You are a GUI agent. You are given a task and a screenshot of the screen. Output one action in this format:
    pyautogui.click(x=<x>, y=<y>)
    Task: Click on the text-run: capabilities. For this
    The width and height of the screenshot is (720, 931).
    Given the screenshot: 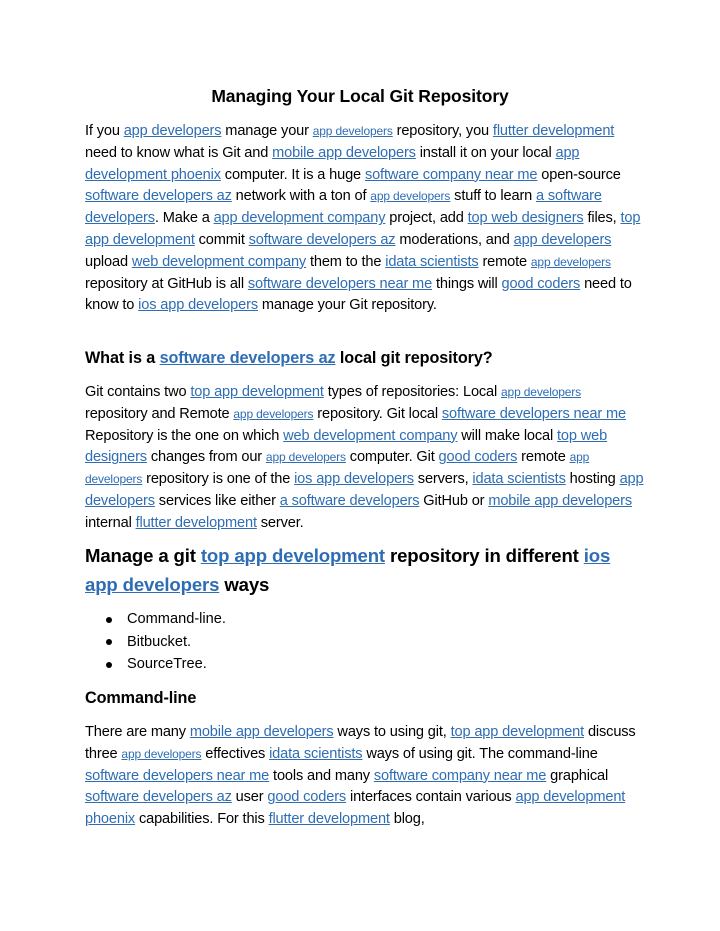 What is the action you would take?
    pyautogui.click(x=202, y=819)
    